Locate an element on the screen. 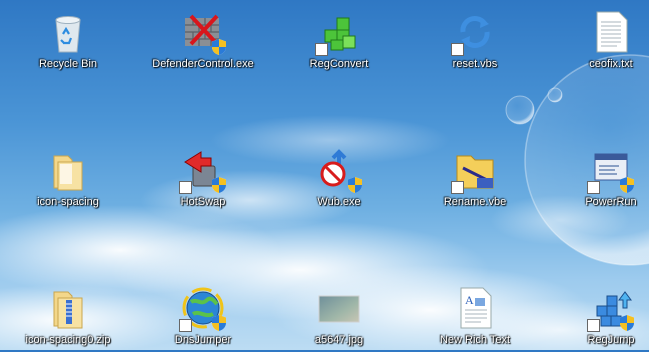 This screenshot has height=352, width=649. zip-folder-icon is located at coordinates (68, 308).